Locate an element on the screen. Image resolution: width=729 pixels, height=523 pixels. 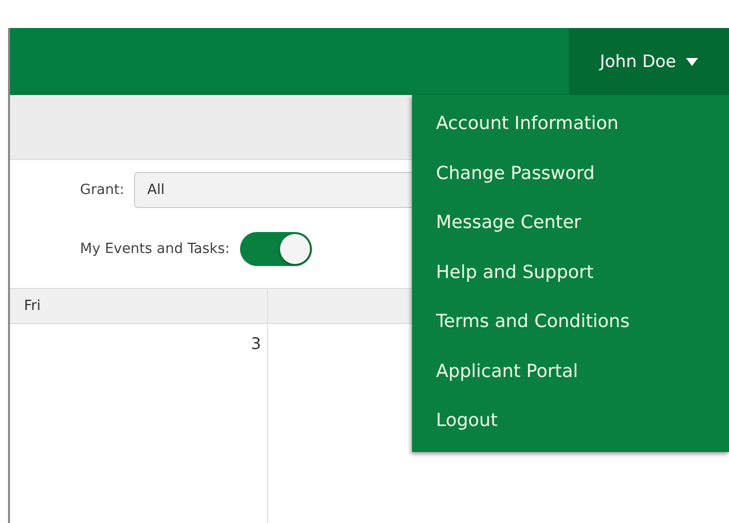
menu-item: Account Information is located at coordinates (570, 123).